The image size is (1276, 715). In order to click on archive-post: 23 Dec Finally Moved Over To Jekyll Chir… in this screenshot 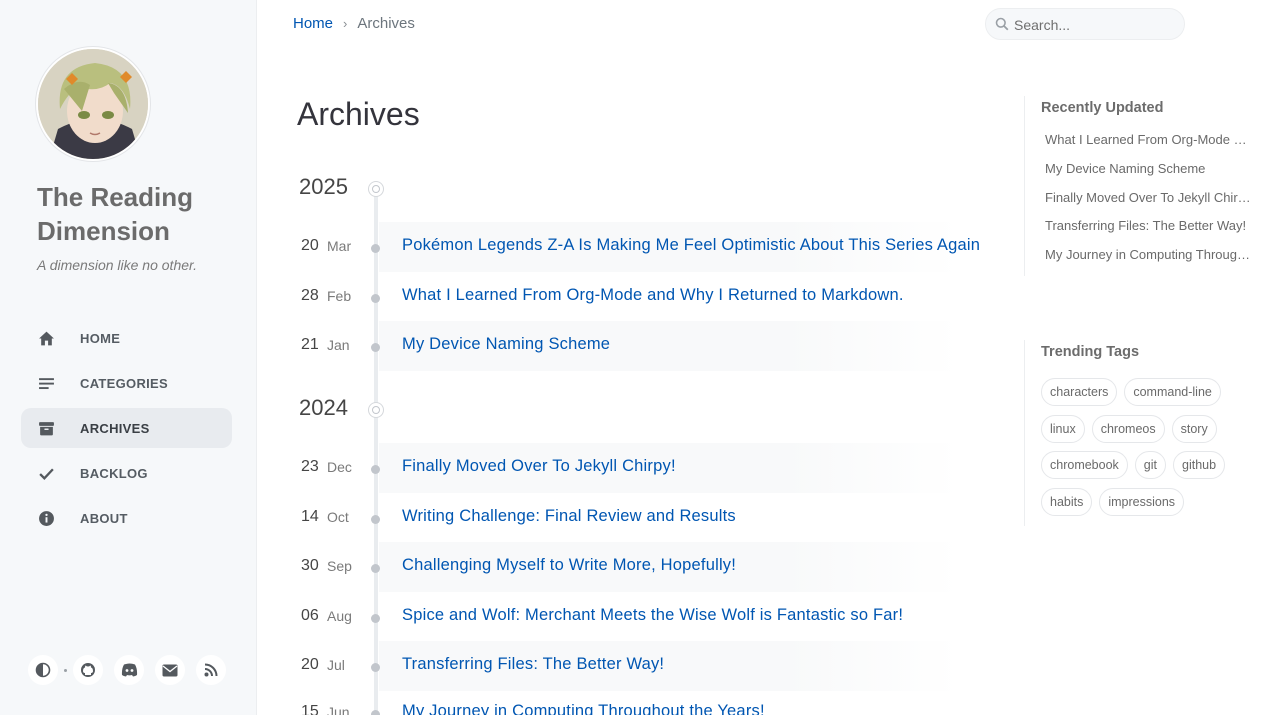, I will do `click(642, 468)`.